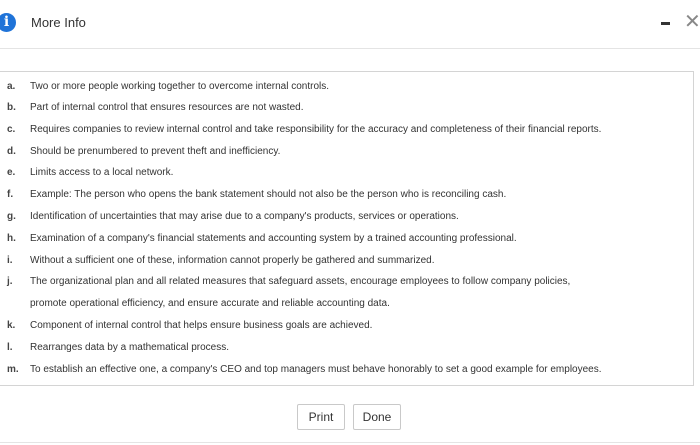 The width and height of the screenshot is (700, 445). What do you see at coordinates (321, 417) in the screenshot?
I see `print-button: Print` at bounding box center [321, 417].